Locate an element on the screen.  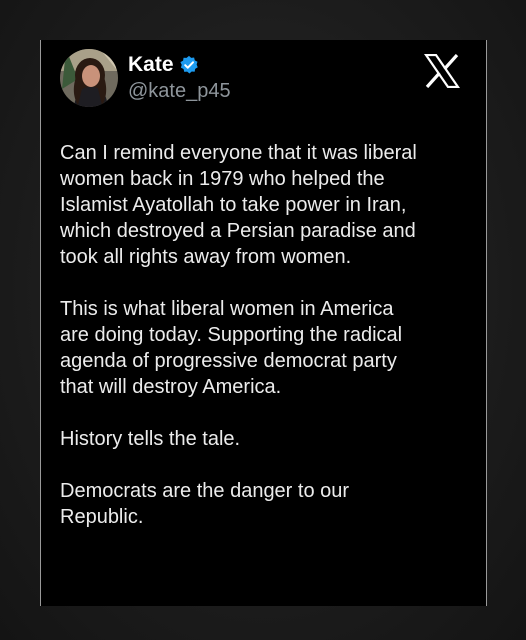
verified-badge-icon is located at coordinates (188, 64).